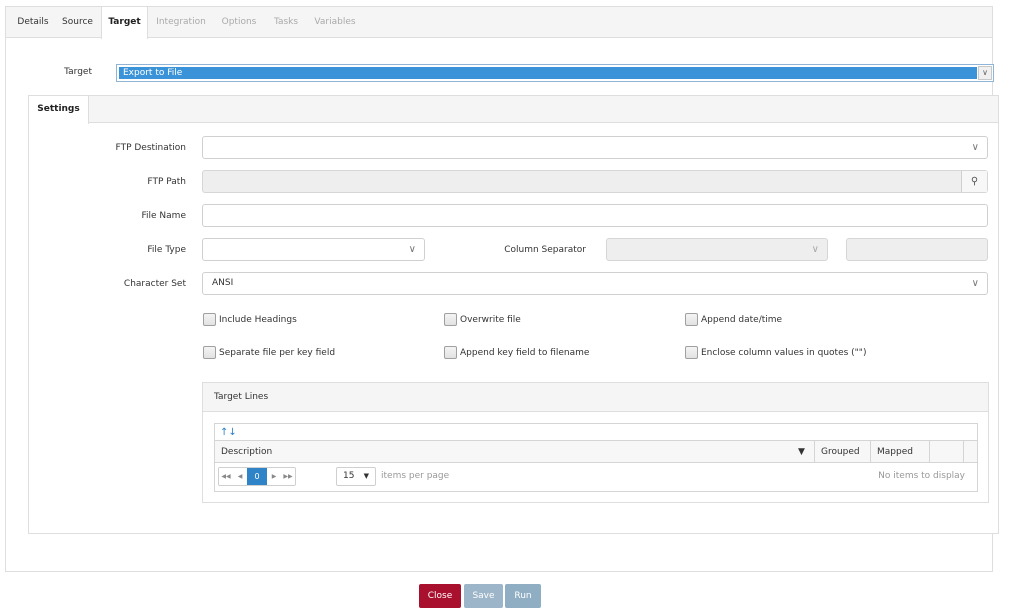  I want to click on target-select-value: Export to File, so click(548, 73).